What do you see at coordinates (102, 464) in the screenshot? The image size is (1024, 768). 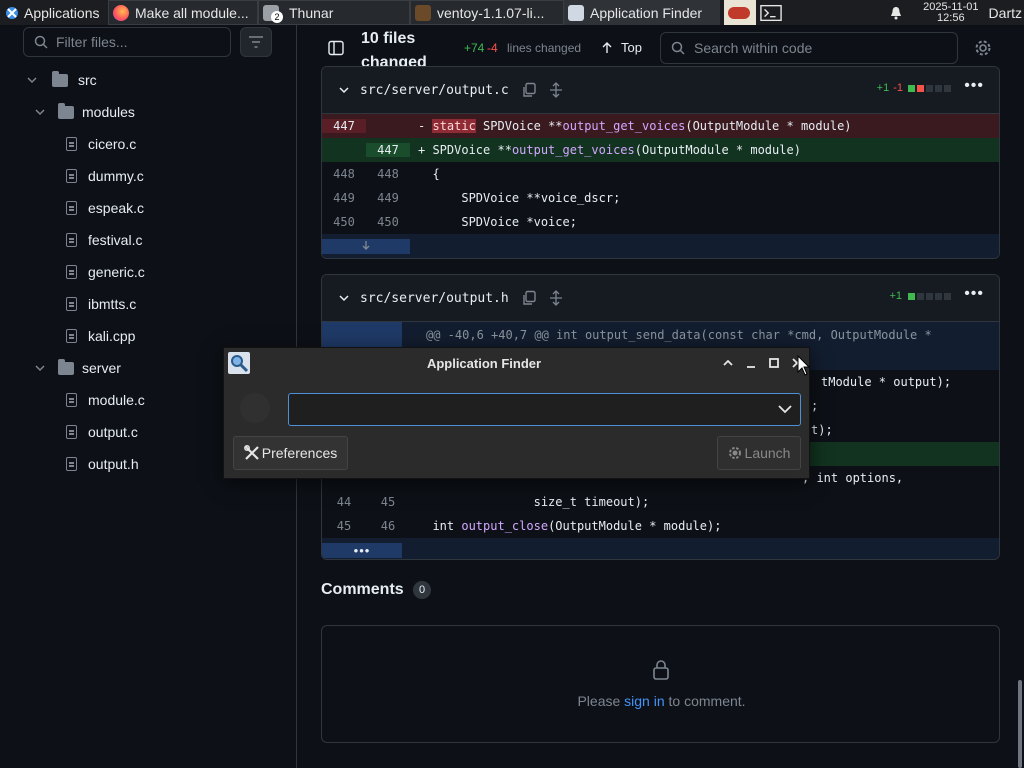 I see `tree-file-output-h: output.h` at bounding box center [102, 464].